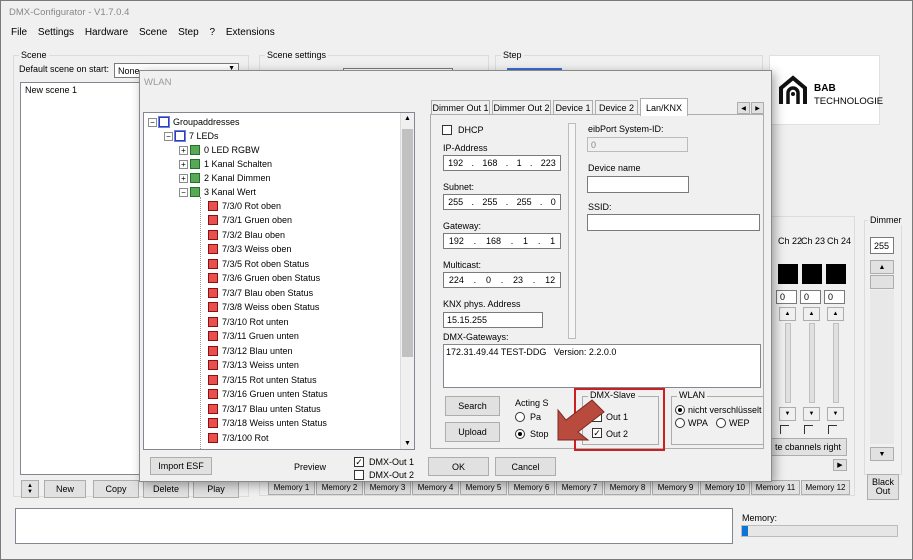 Image resolution: width=913 pixels, height=560 pixels. Describe the element at coordinates (30, 489) in the screenshot. I see `scene-spin-button: ▲ ▼` at that location.